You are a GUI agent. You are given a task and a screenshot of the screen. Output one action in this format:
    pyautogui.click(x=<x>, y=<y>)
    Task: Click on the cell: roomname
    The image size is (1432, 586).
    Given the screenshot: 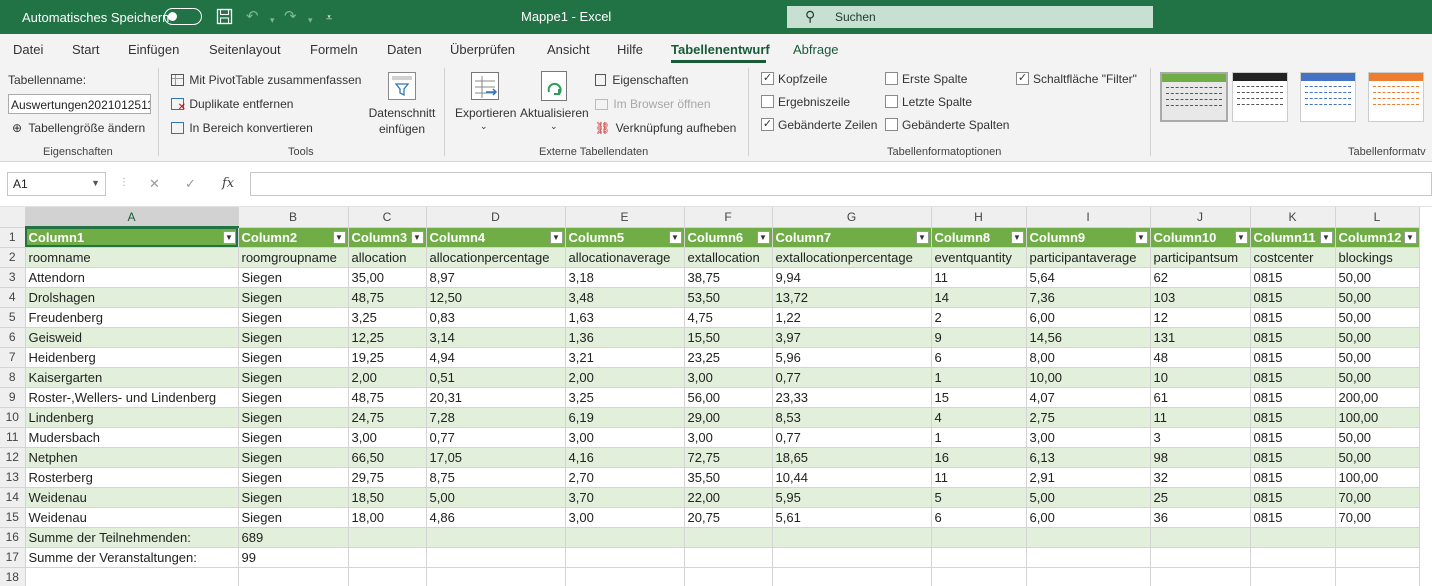 What is the action you would take?
    pyautogui.click(x=132, y=257)
    